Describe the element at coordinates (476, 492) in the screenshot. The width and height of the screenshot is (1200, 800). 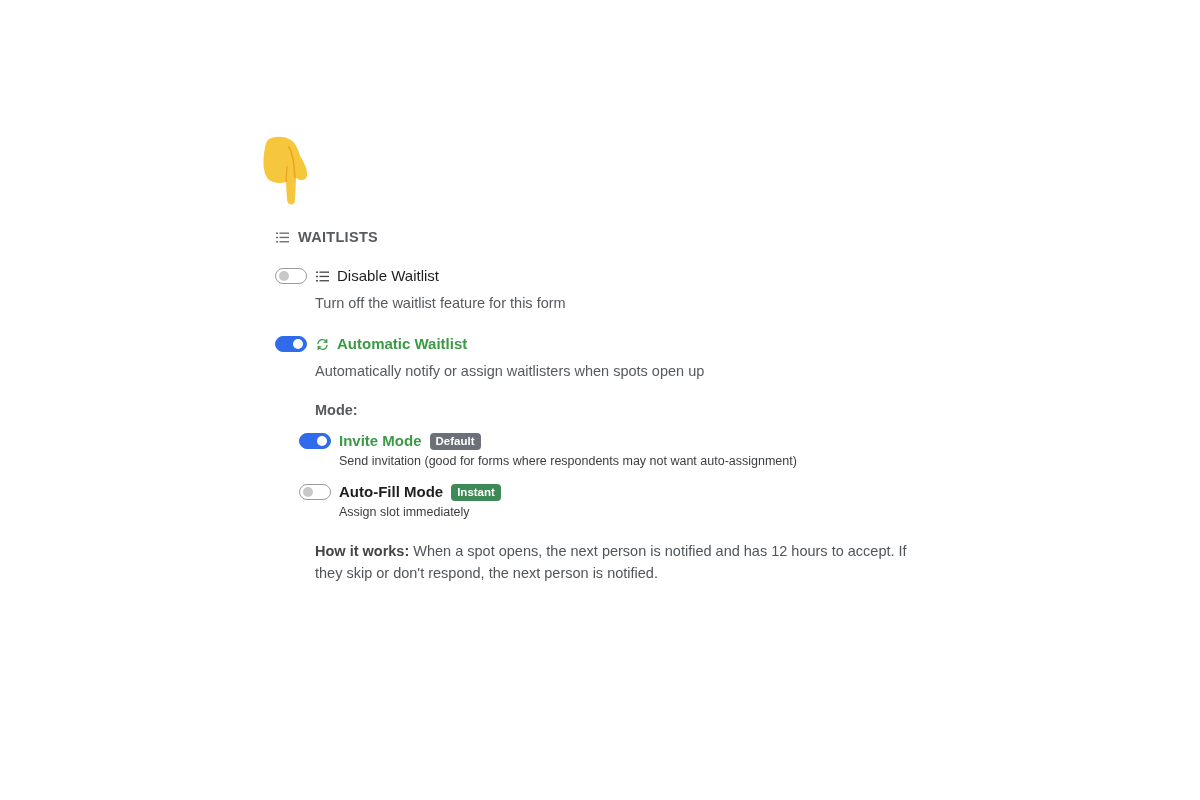
I see `mode-badge: Instant` at that location.